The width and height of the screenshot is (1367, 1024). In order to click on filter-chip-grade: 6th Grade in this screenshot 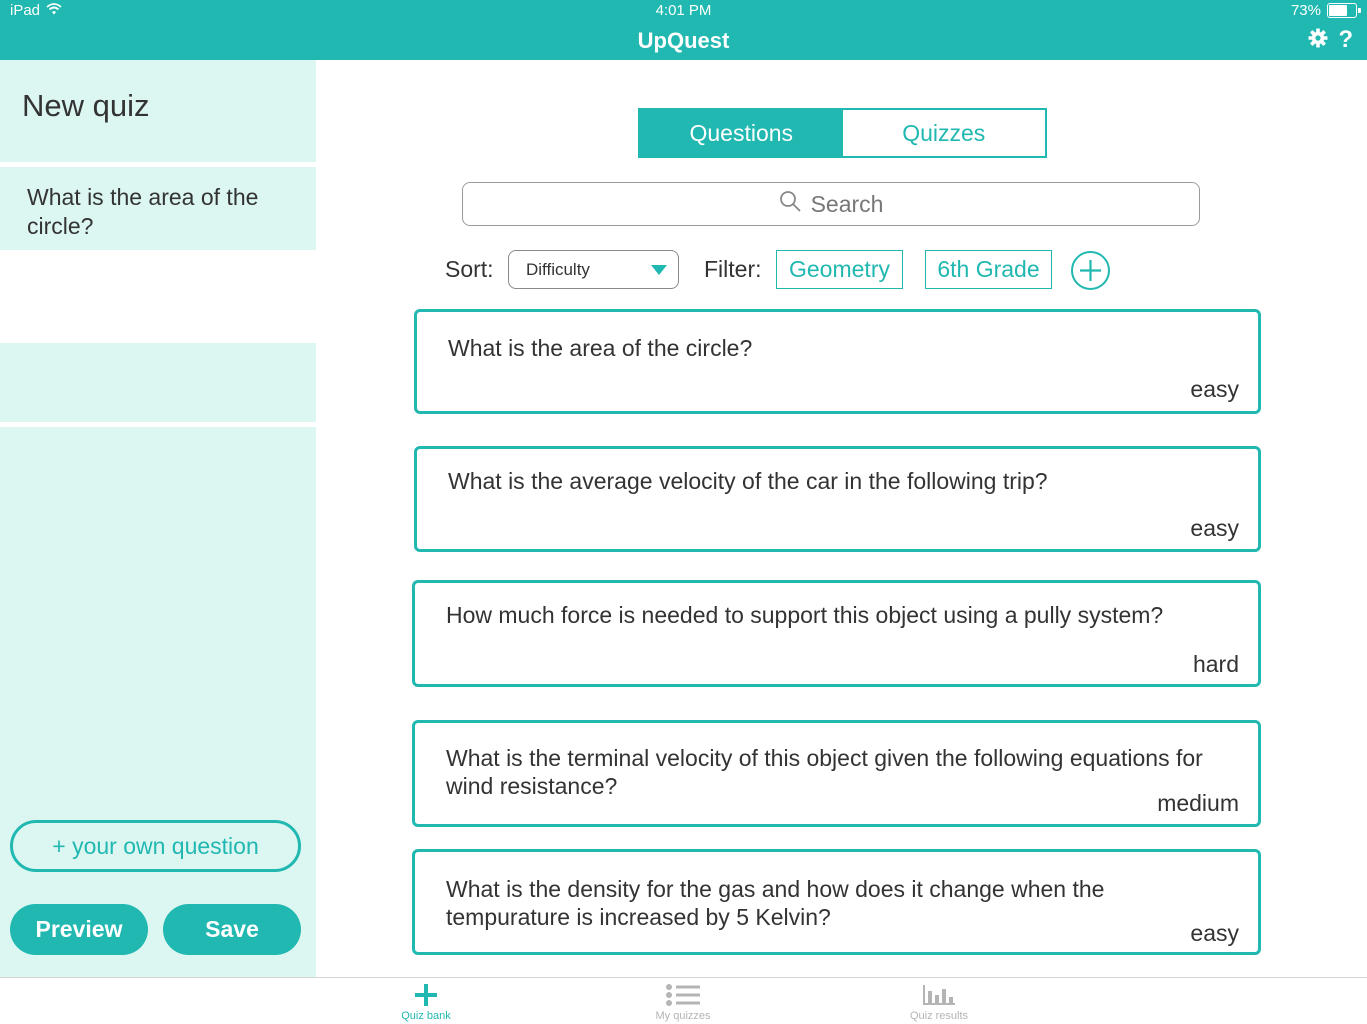, I will do `click(988, 269)`.